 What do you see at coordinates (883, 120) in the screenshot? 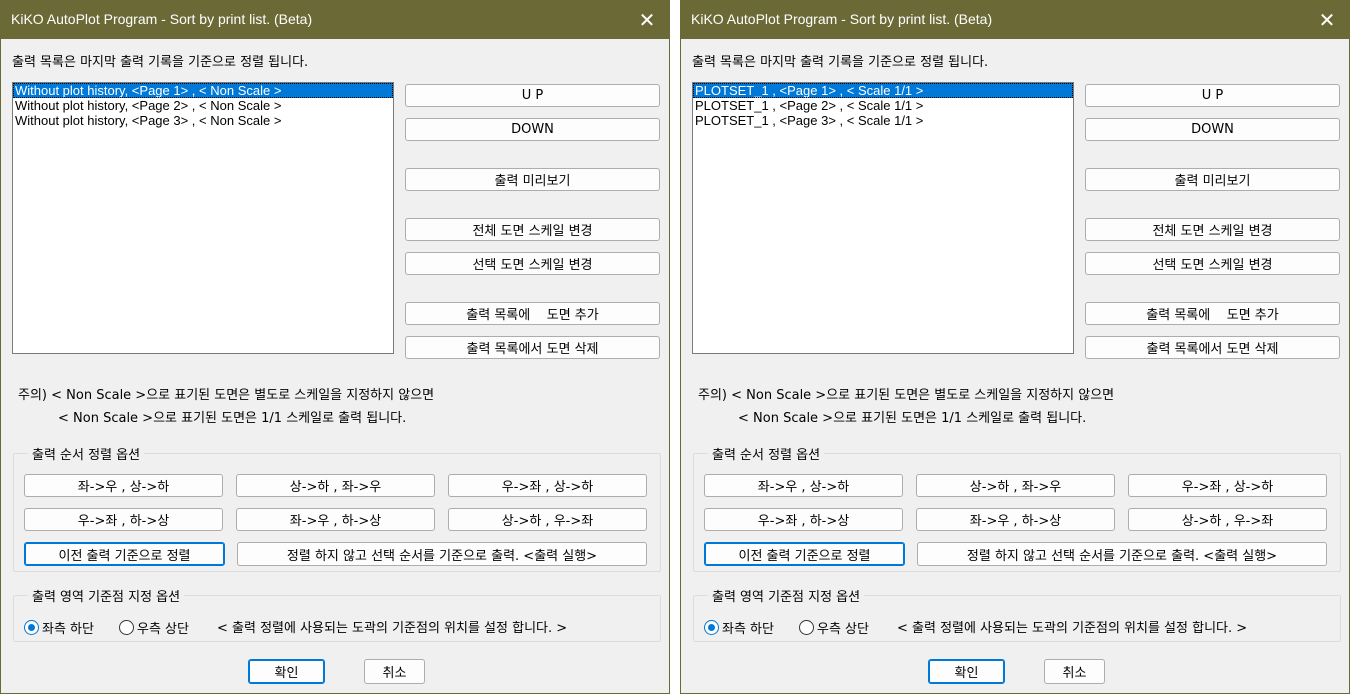
I see `list-item: PLOTSET_1 , <Page 3> , < Scale 1/1 >` at bounding box center [883, 120].